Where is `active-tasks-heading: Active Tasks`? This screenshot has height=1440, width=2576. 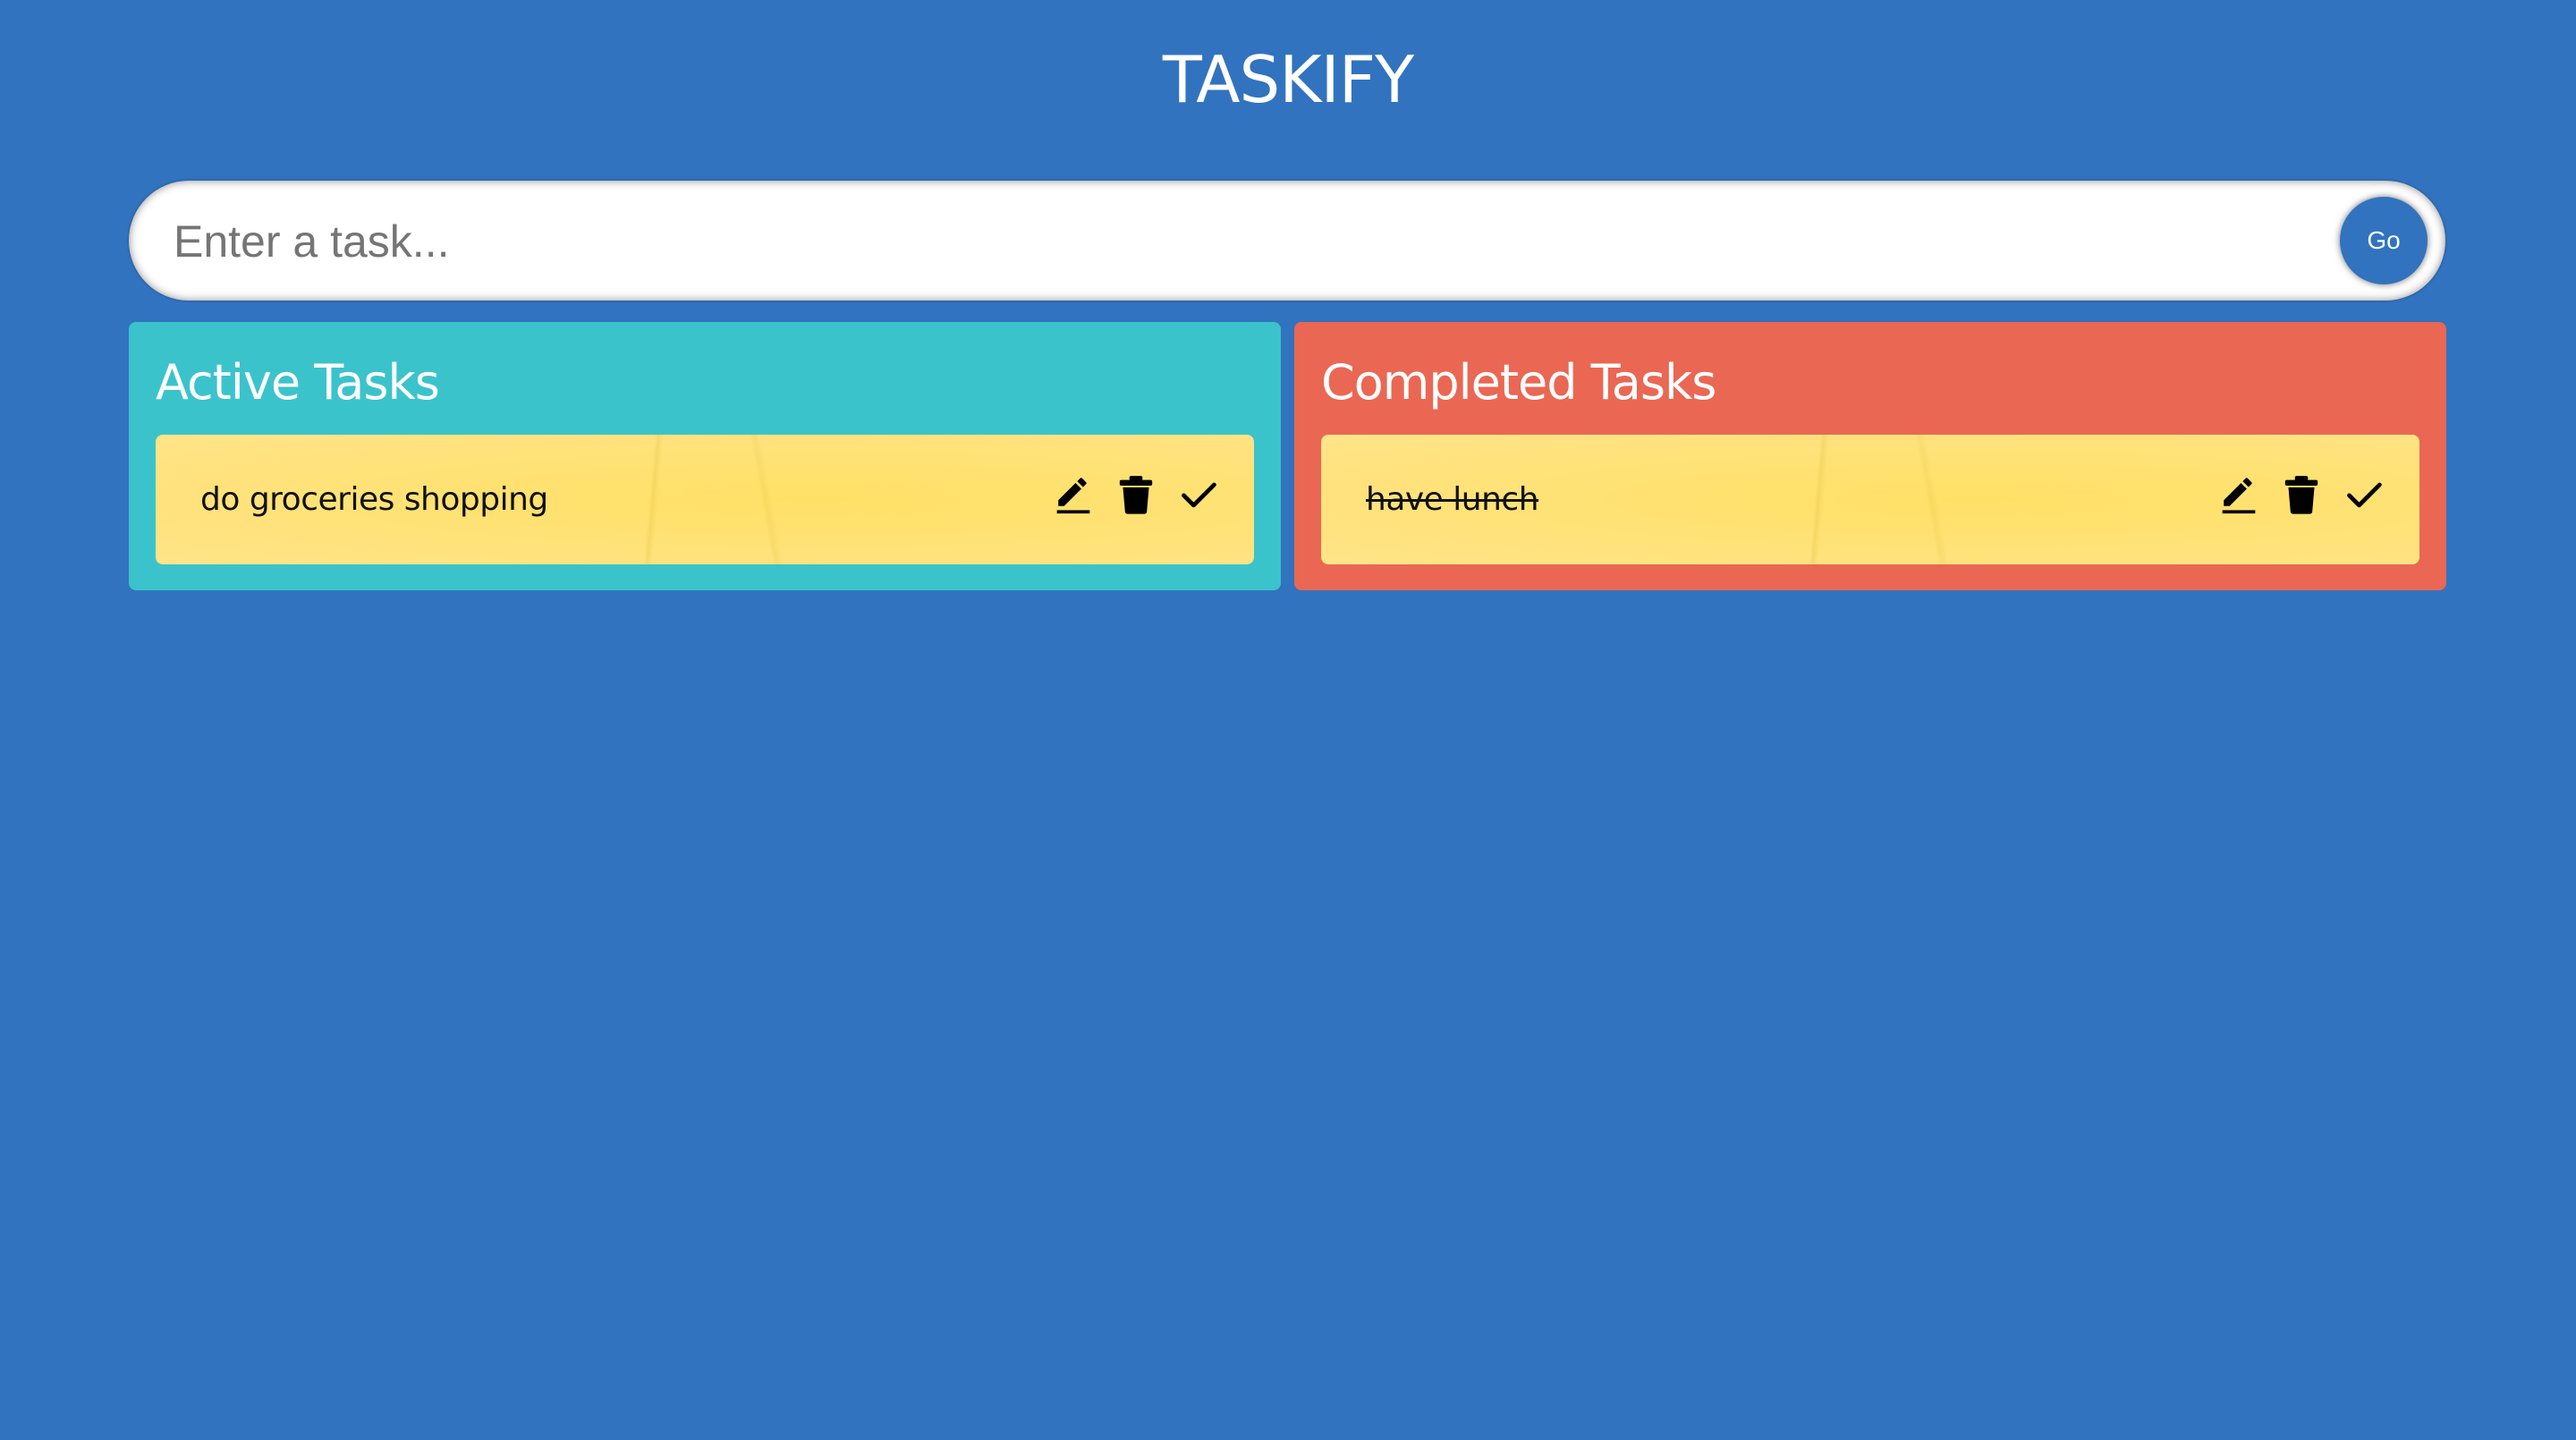 active-tasks-heading: Active Tasks is located at coordinates (298, 382).